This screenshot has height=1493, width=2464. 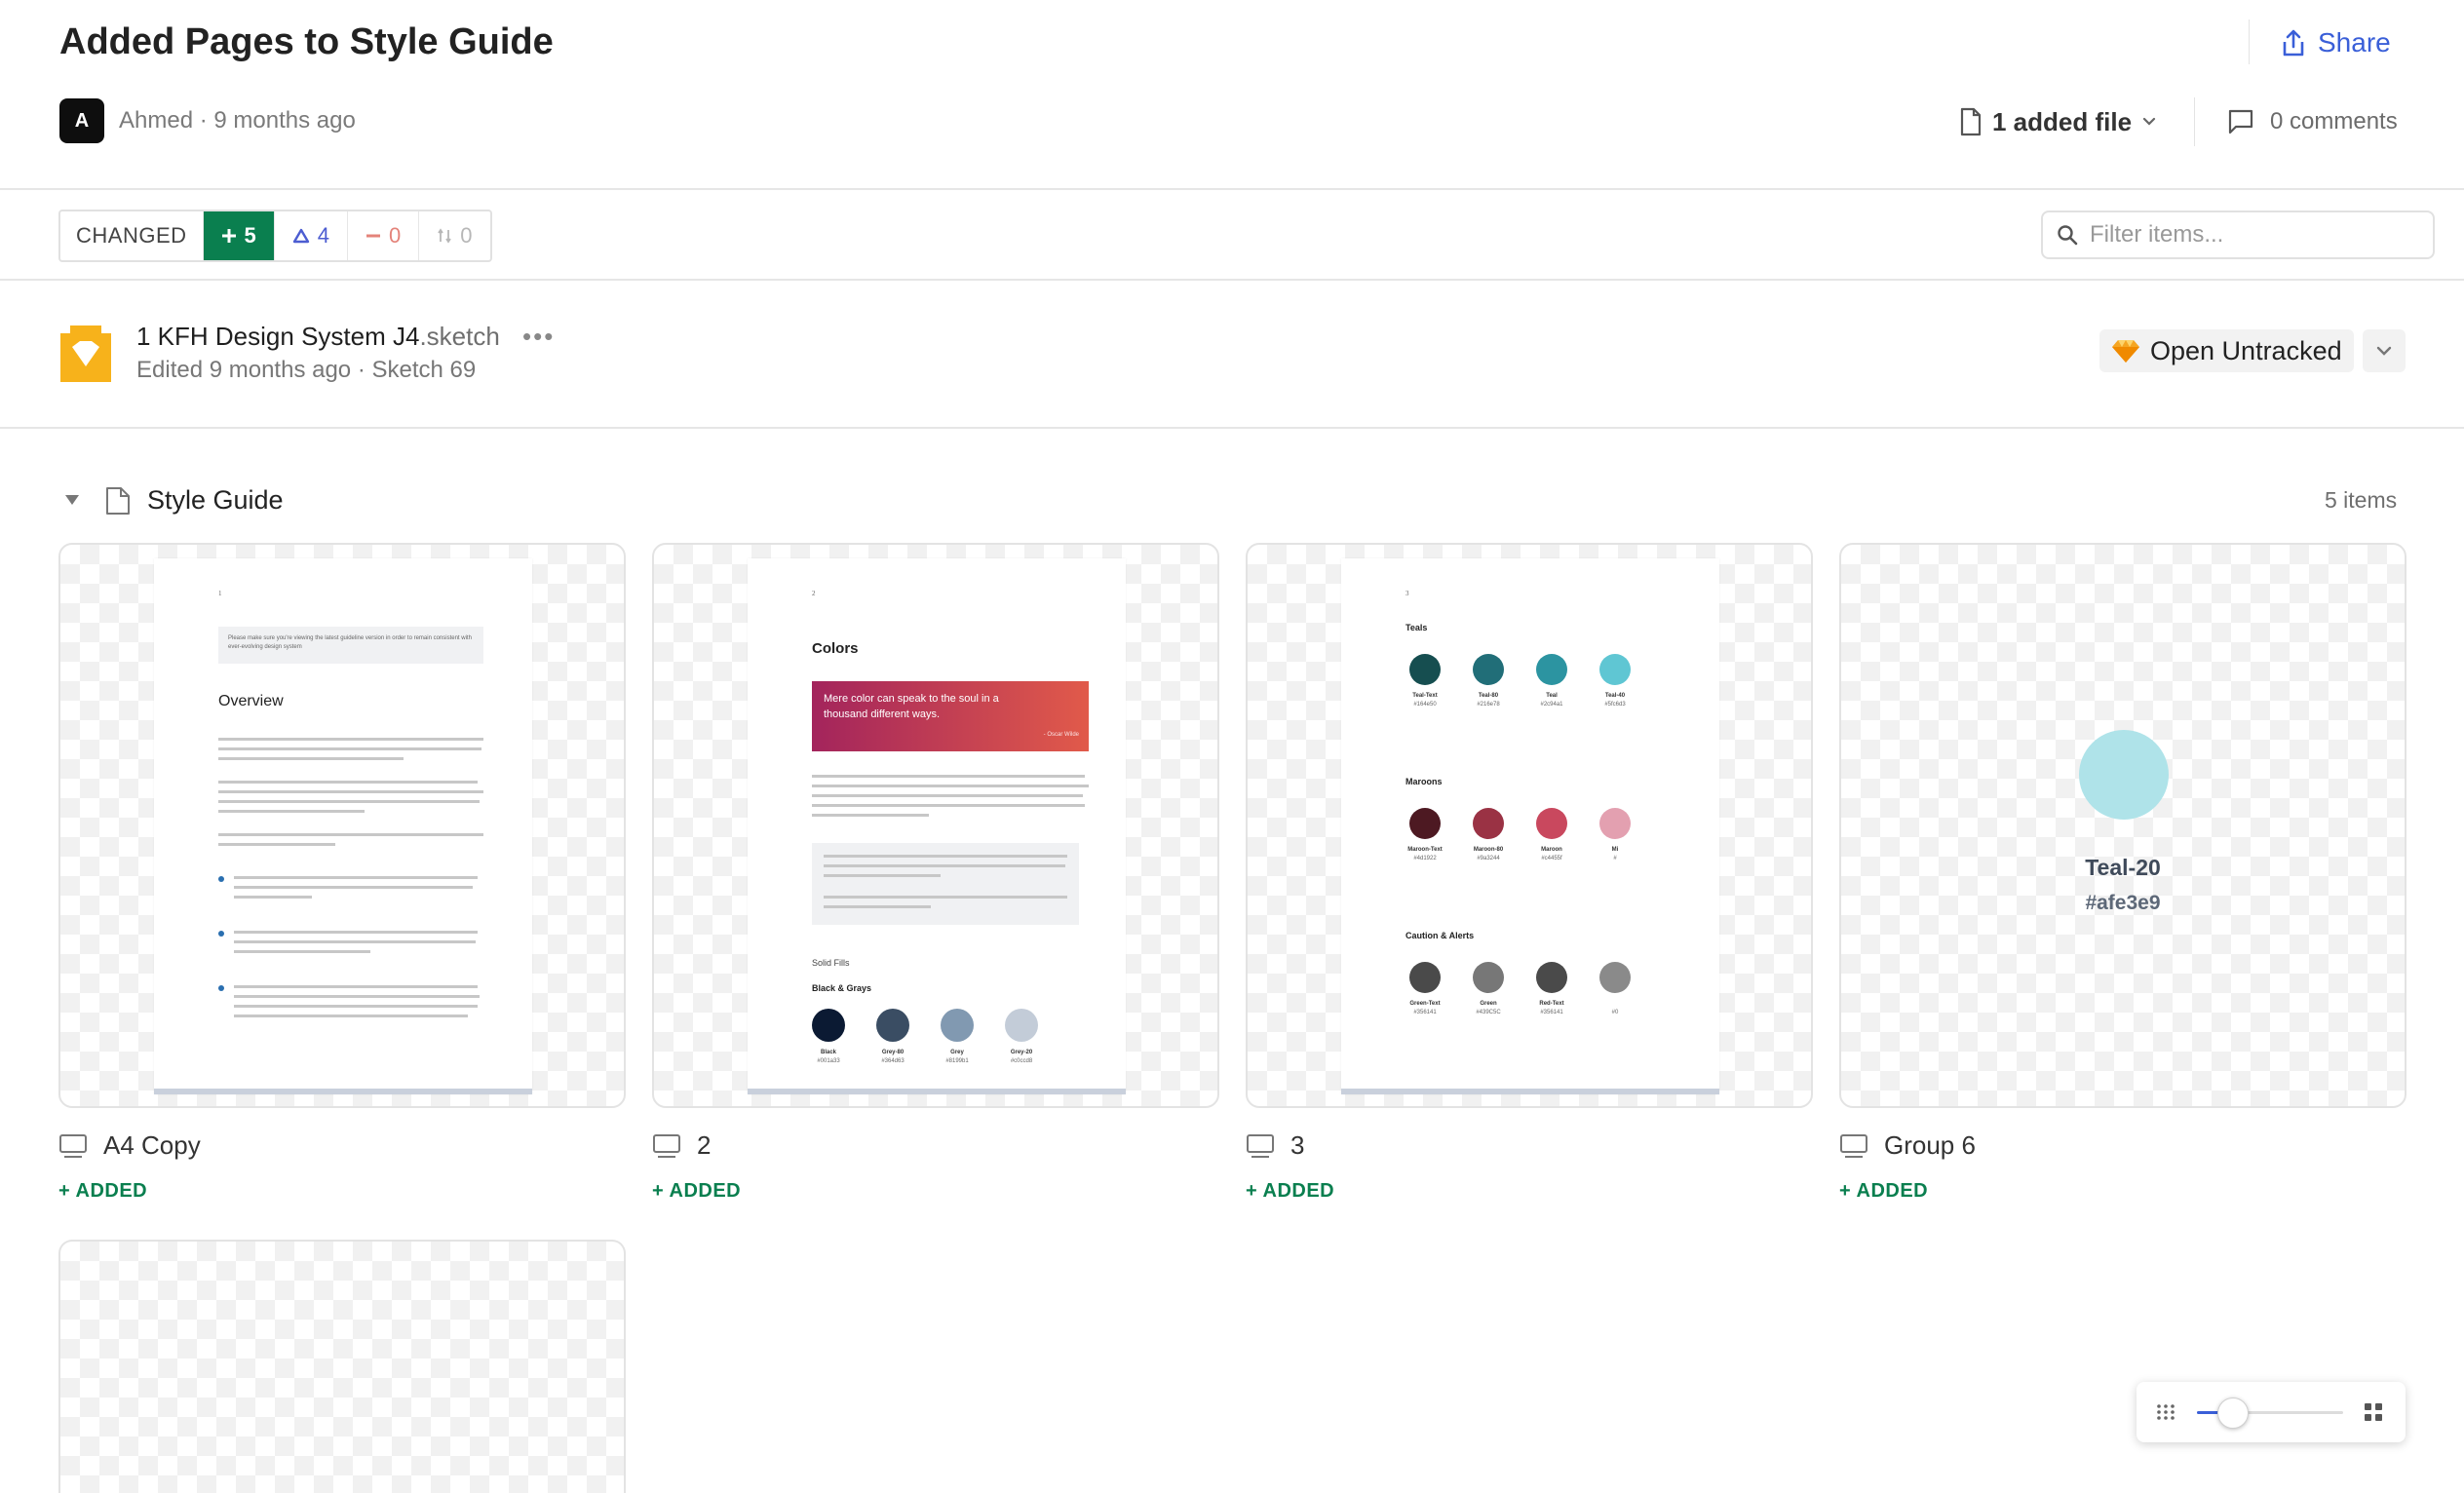 What do you see at coordinates (2270, 1413) in the screenshot?
I see `zoom-slider` at bounding box center [2270, 1413].